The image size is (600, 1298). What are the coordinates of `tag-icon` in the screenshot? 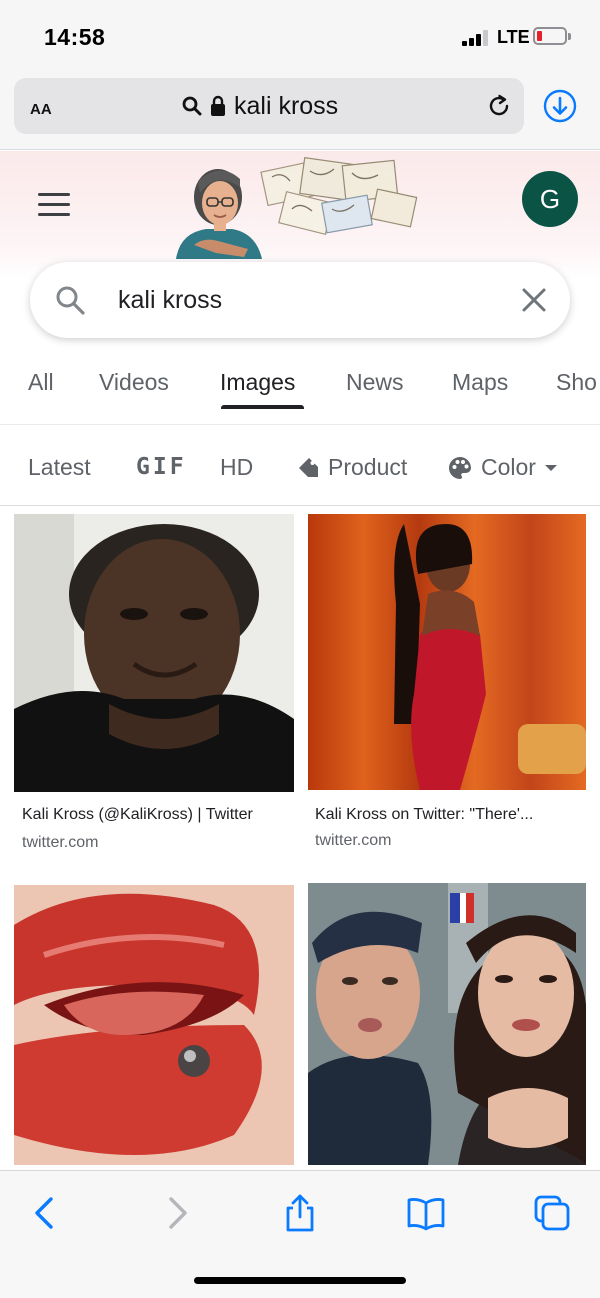 It's located at (308, 467).